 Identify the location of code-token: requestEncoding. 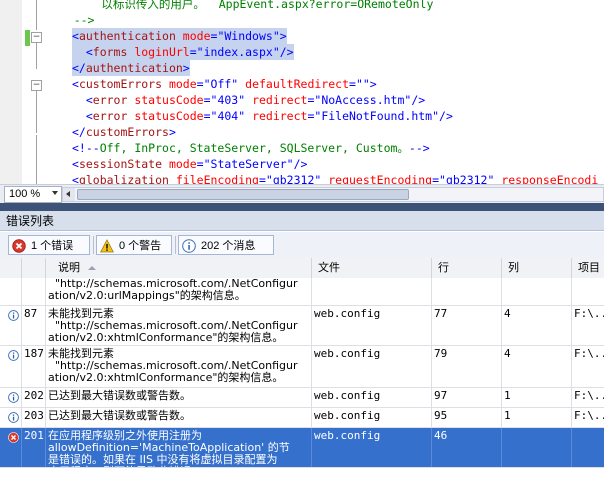
(377, 178).